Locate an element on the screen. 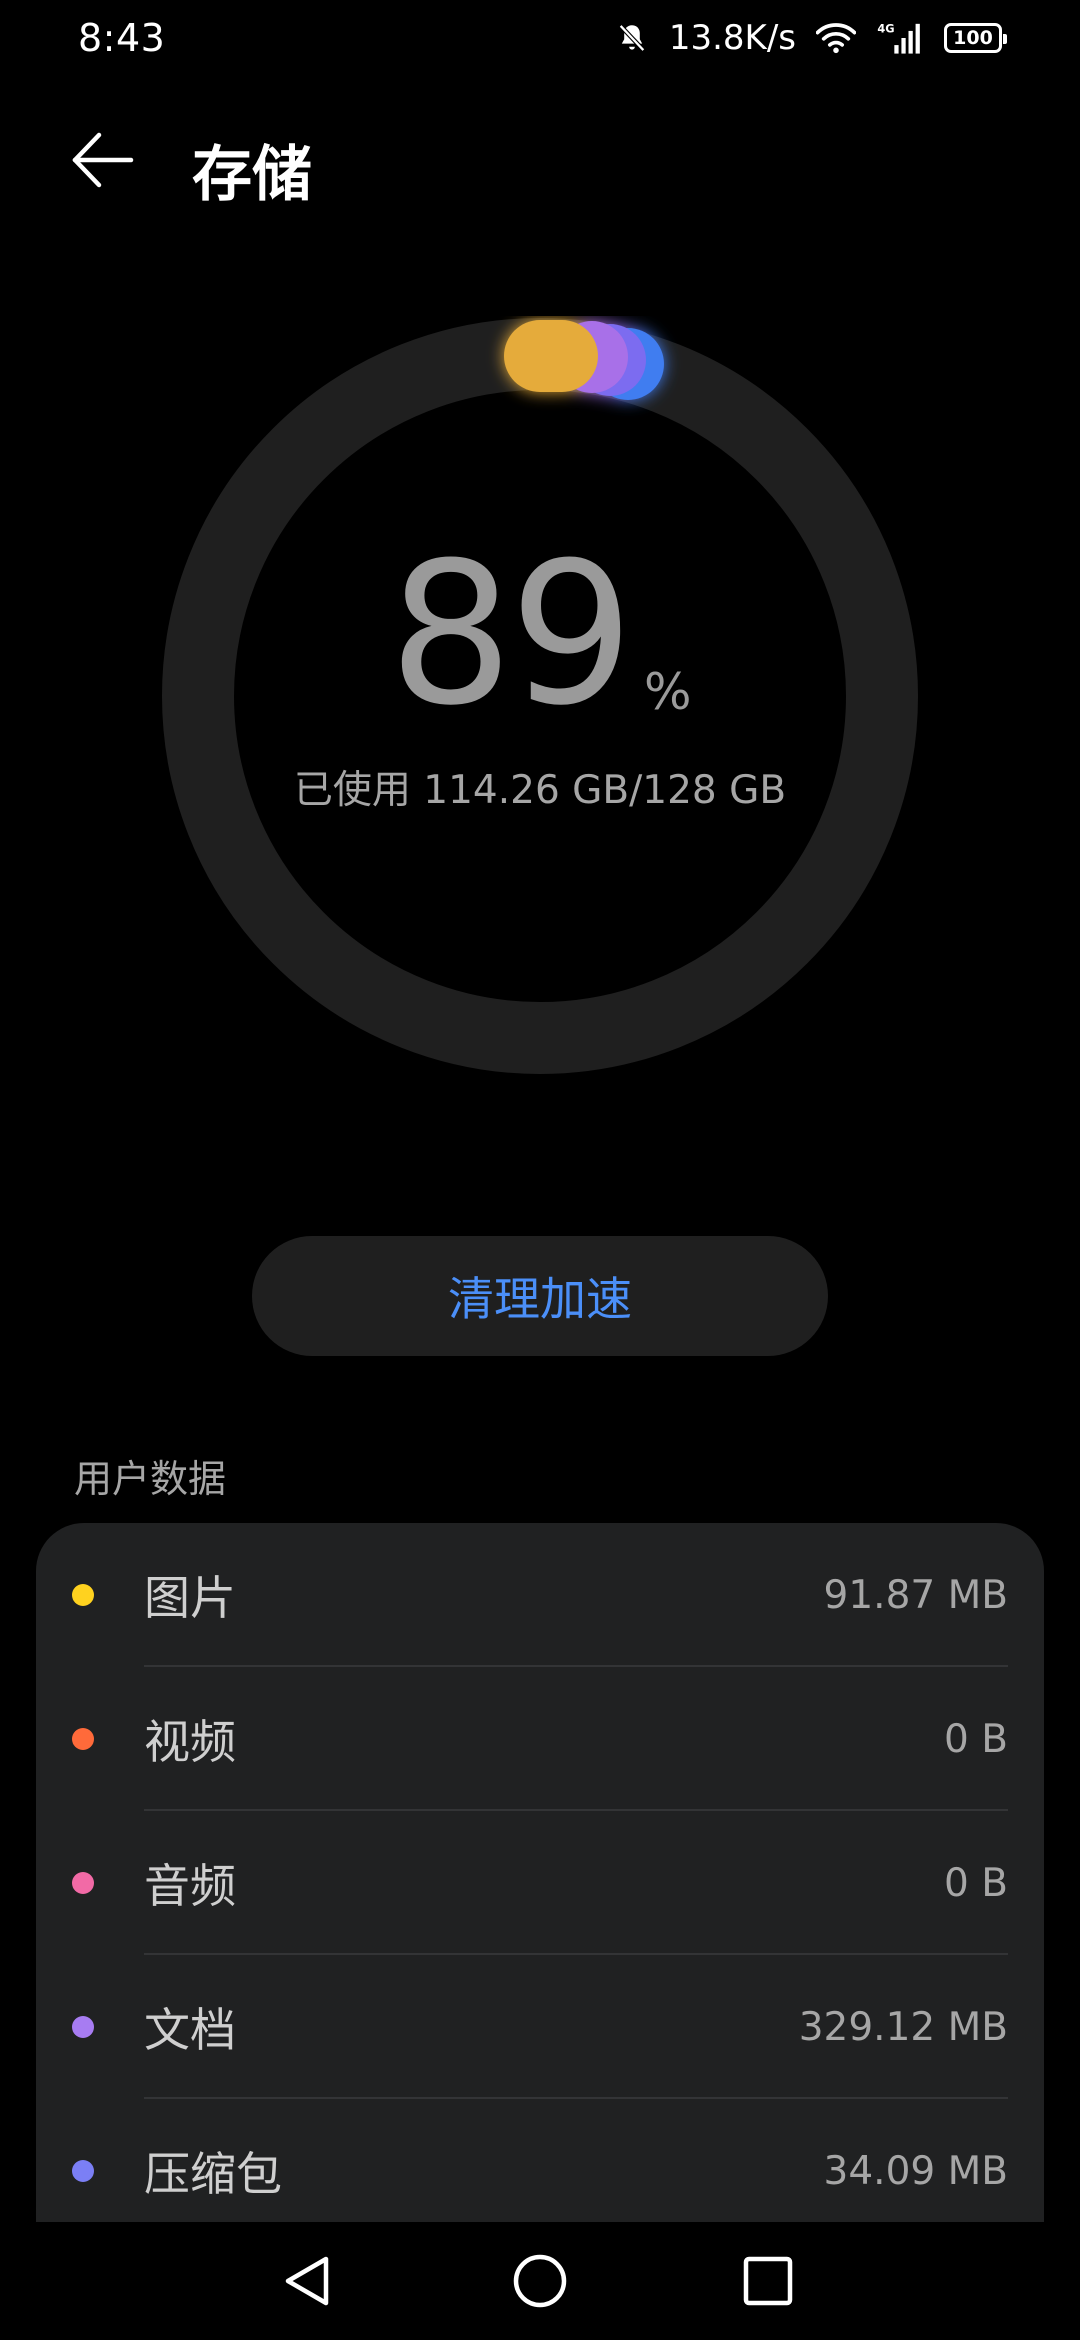  list-item-documents: 文档 329.12 MB is located at coordinates (540, 2027).